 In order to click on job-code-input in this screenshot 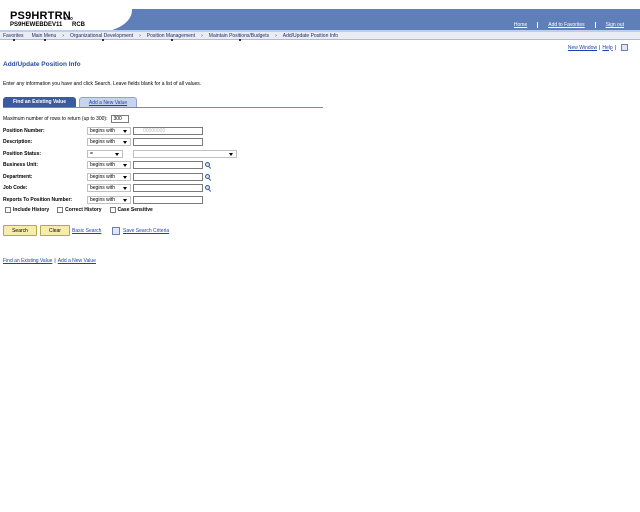, I will do `click(168, 188)`.